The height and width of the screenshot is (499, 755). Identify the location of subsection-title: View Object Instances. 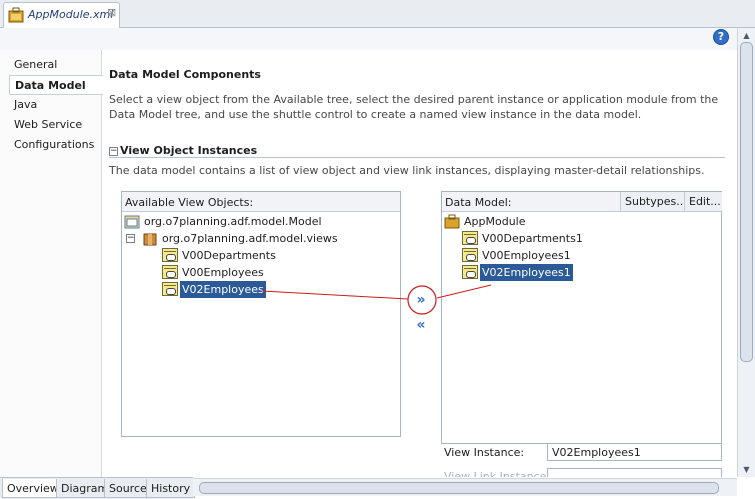
(189, 150).